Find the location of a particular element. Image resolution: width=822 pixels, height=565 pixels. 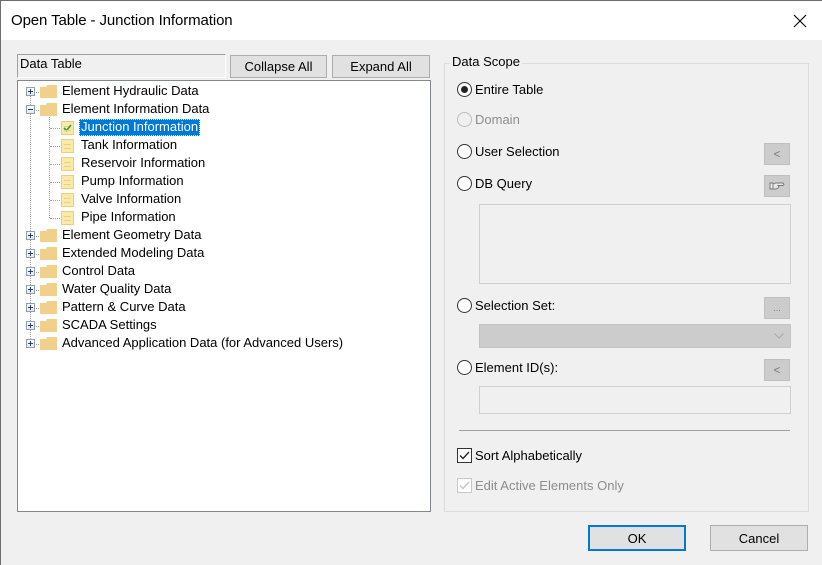

tree-item-tank-information: Tank Information is located at coordinates (218, 146).